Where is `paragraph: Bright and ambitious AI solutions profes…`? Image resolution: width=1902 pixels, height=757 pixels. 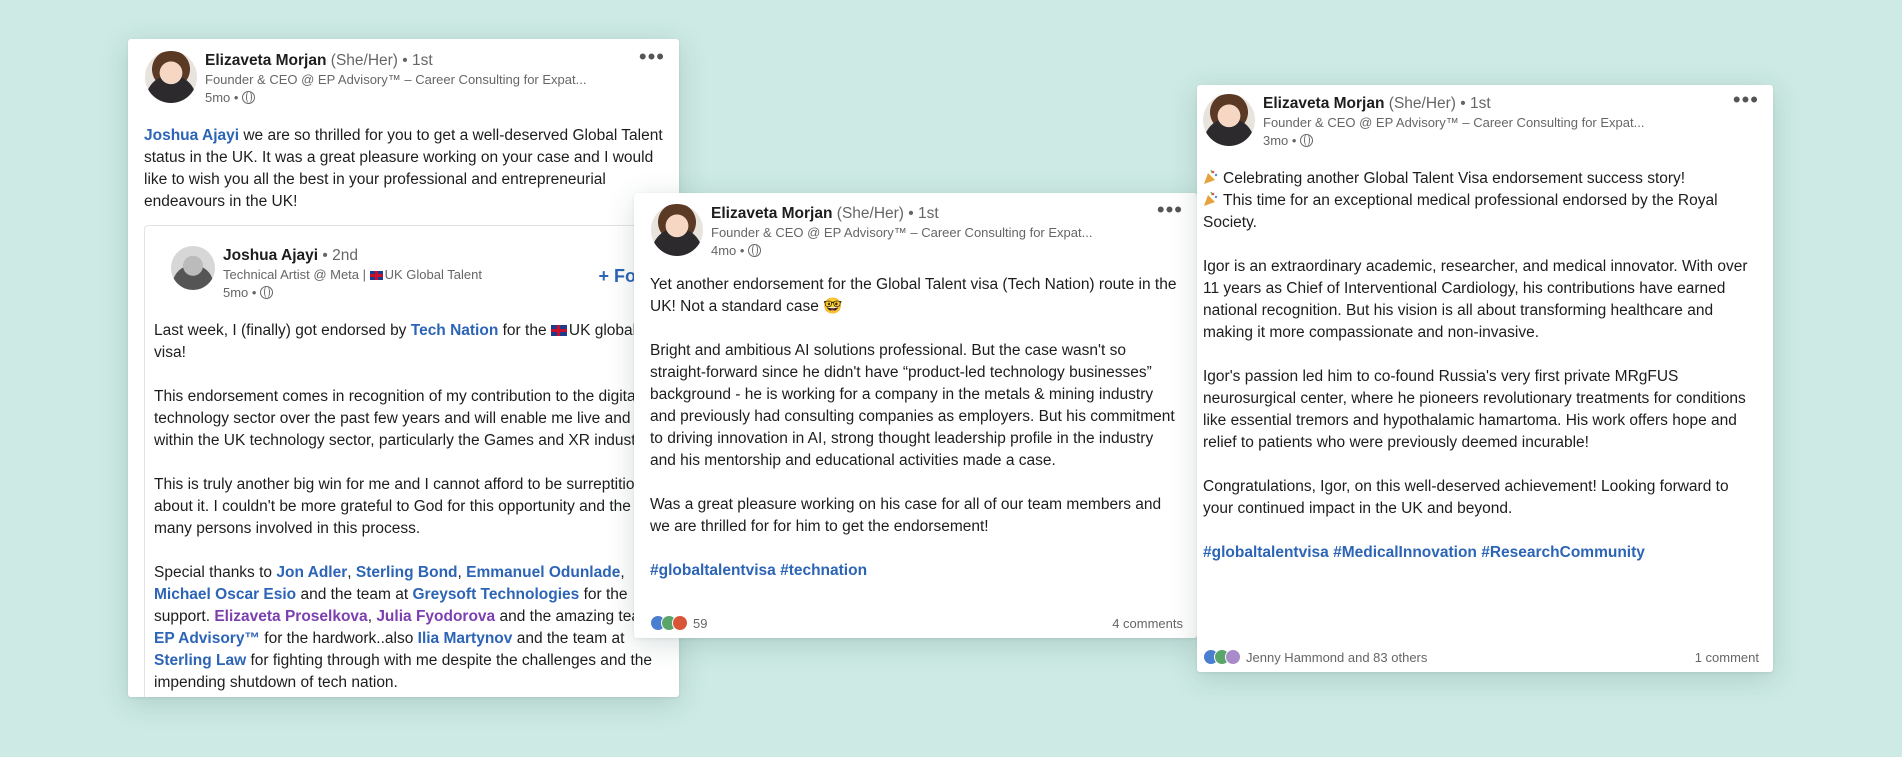
paragraph: Bright and ambitious AI solutions profes… is located at coordinates (912, 405).